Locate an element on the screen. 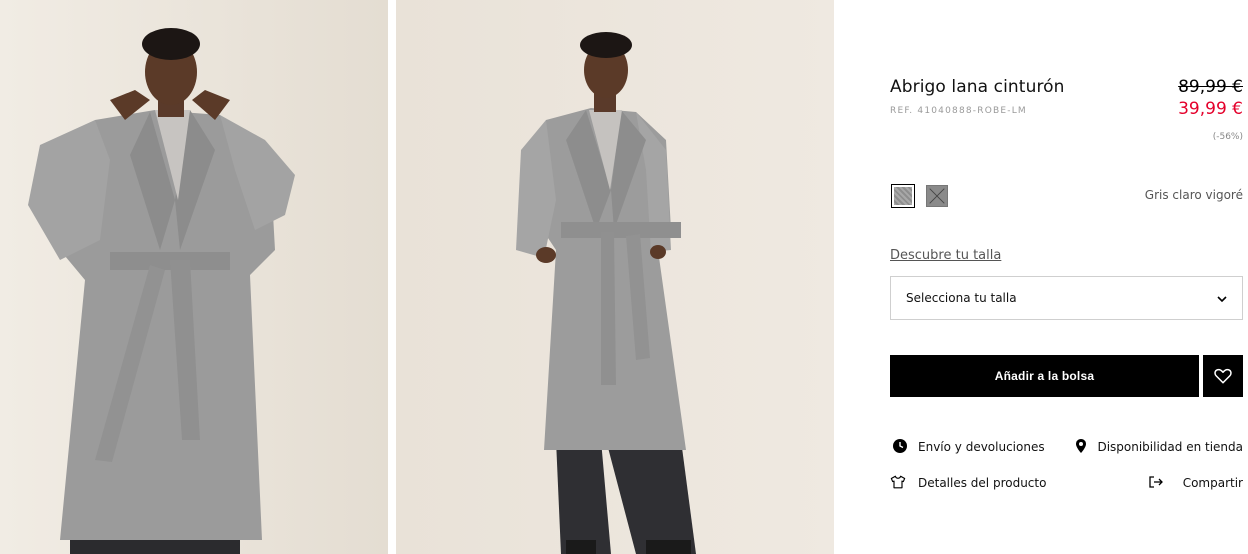 The height and width of the screenshot is (554, 1248). location-pin-icon is located at coordinates (1081, 446).